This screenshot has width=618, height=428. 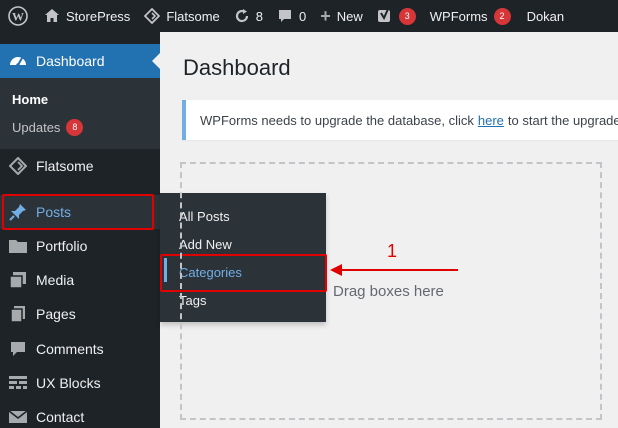 What do you see at coordinates (458, 16) in the screenshot?
I see `wpforms-label: WPForms` at bounding box center [458, 16].